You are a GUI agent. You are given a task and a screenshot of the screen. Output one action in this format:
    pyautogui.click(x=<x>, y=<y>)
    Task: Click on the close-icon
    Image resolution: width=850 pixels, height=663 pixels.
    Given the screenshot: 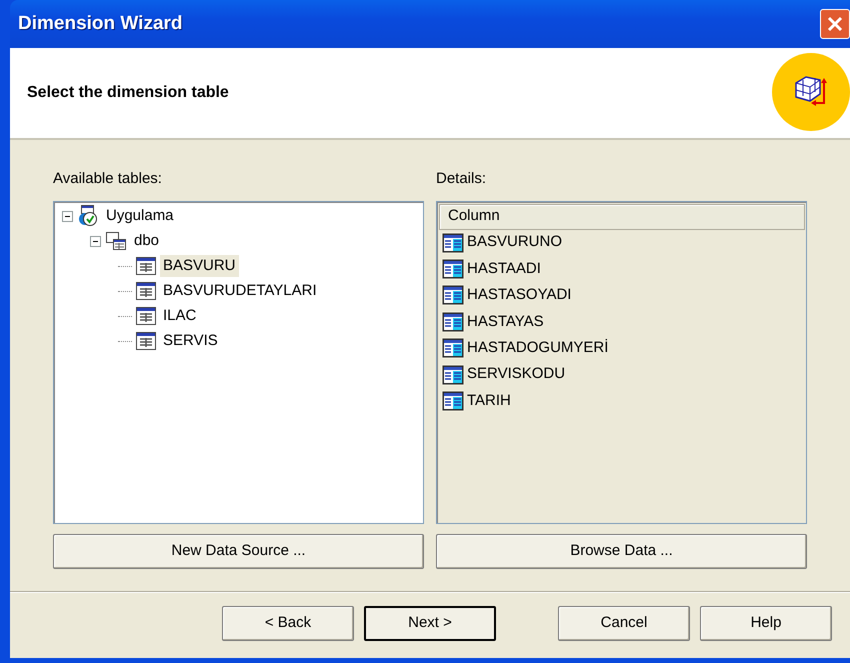 What is the action you would take?
    pyautogui.click(x=835, y=24)
    